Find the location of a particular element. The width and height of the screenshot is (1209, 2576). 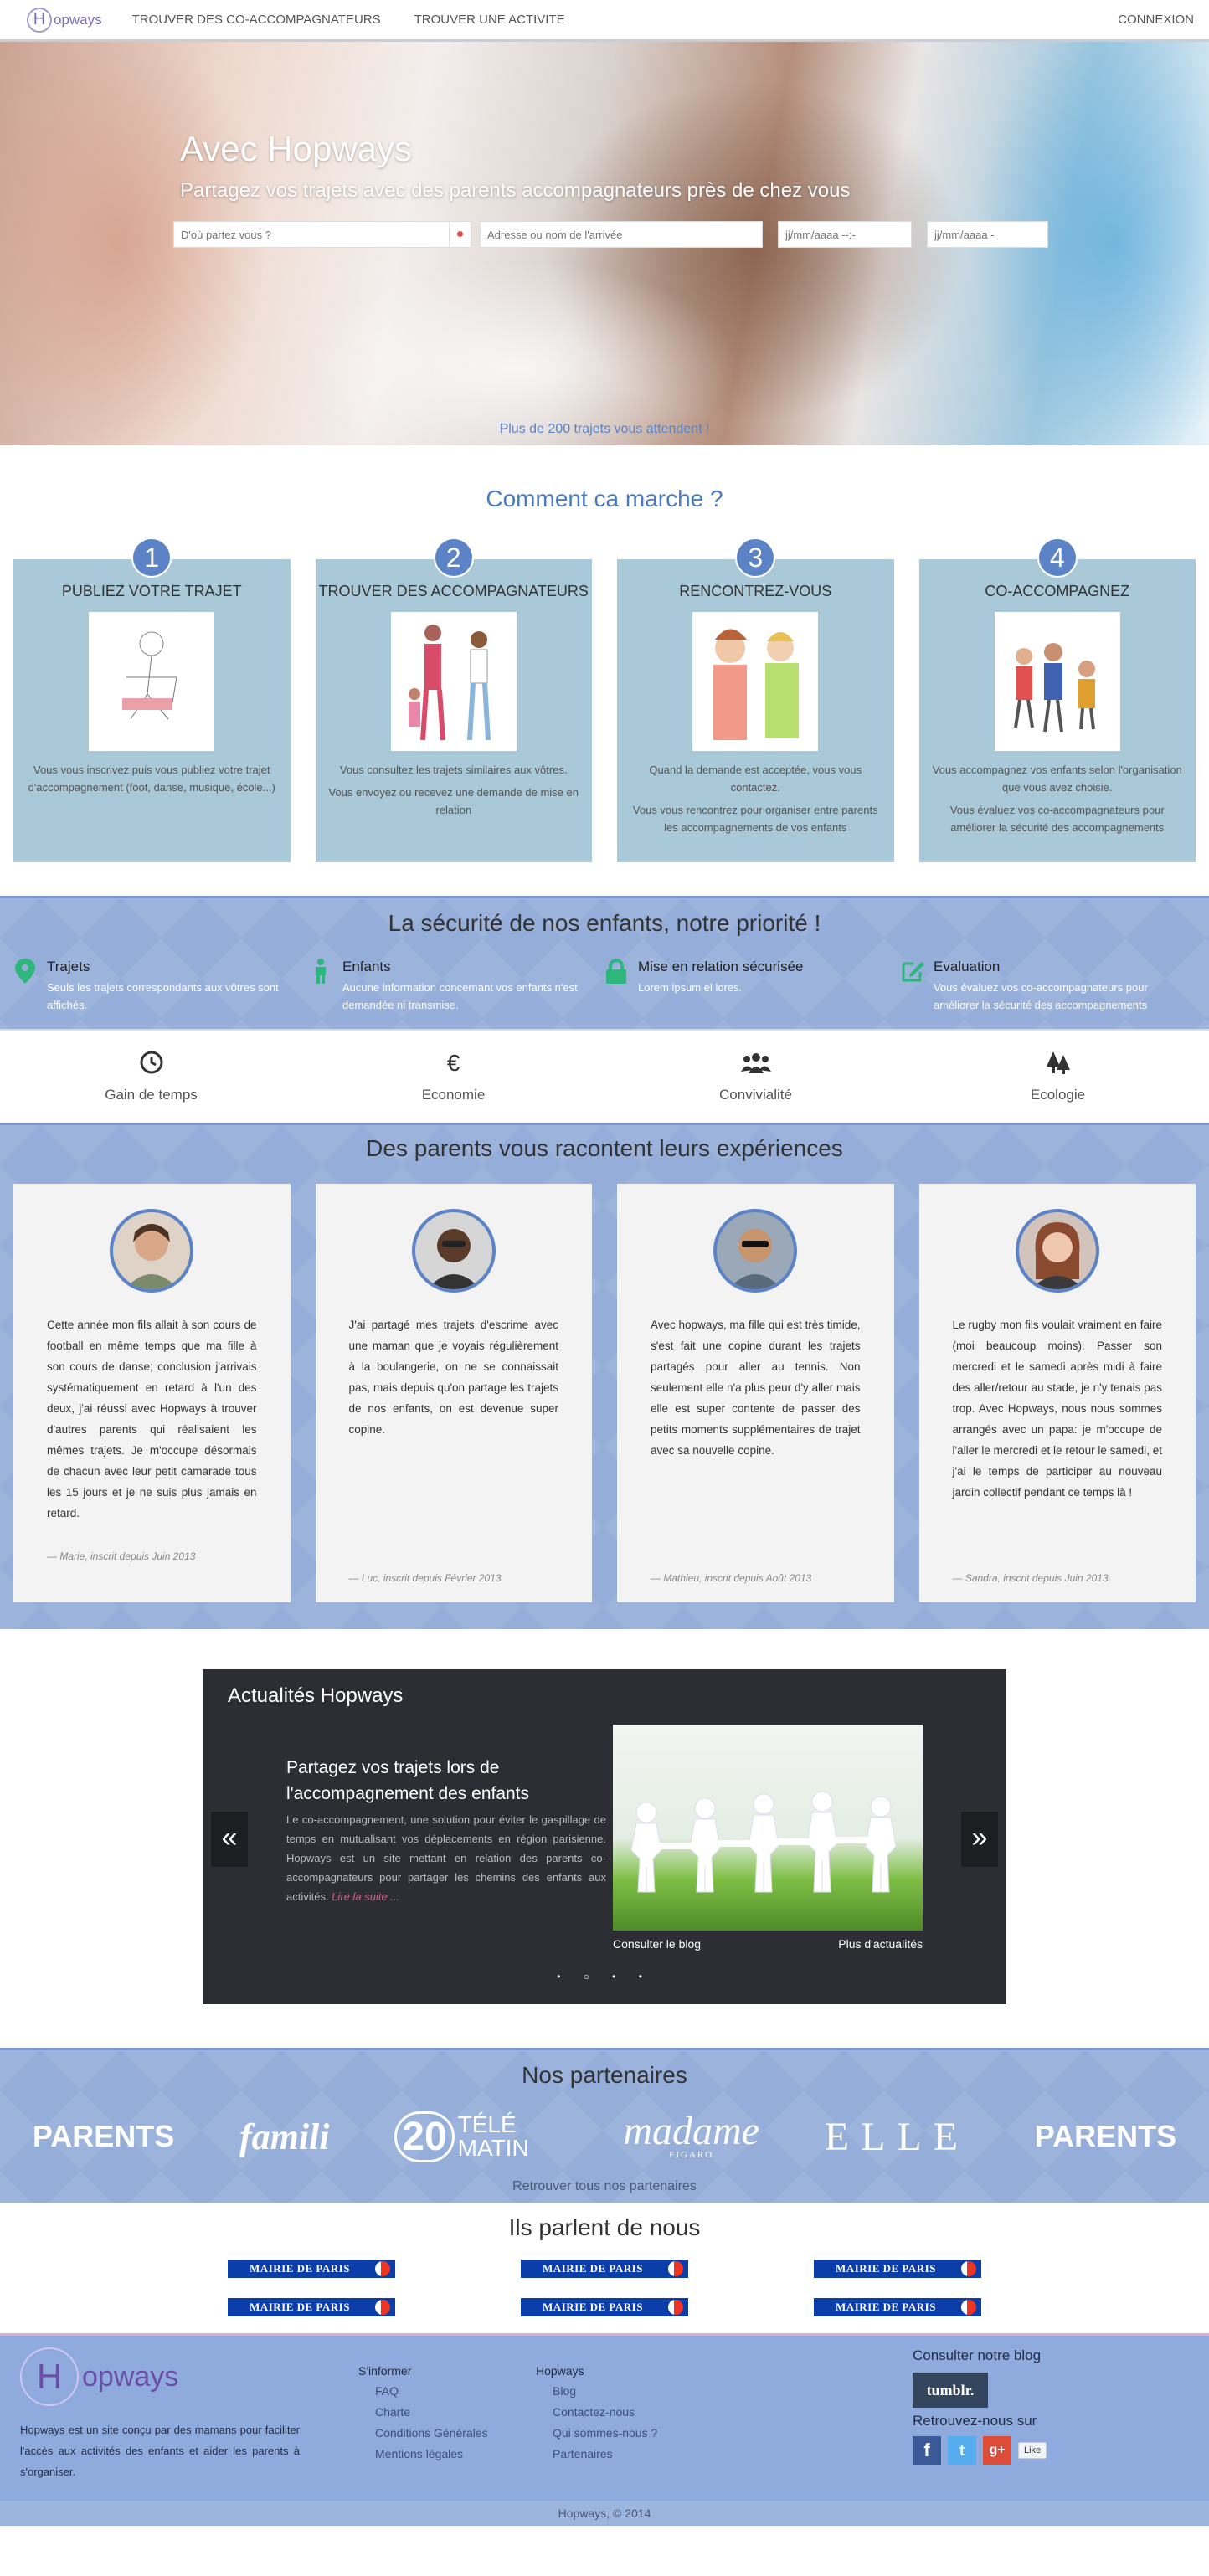

benefit-item: Ecologie is located at coordinates (1058, 1077).